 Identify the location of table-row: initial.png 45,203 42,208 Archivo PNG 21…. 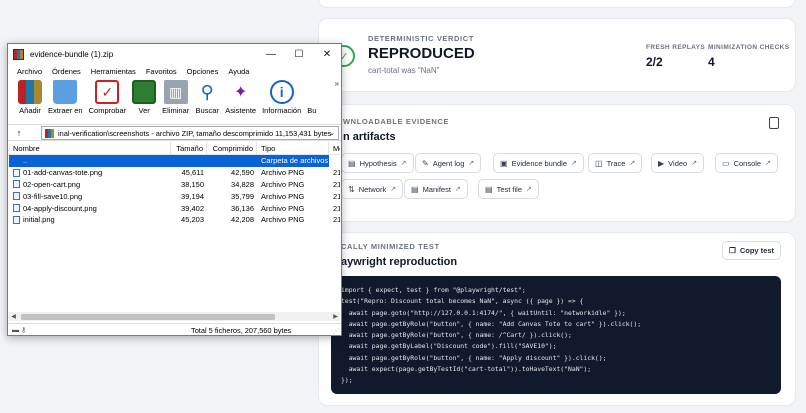
(174, 220).